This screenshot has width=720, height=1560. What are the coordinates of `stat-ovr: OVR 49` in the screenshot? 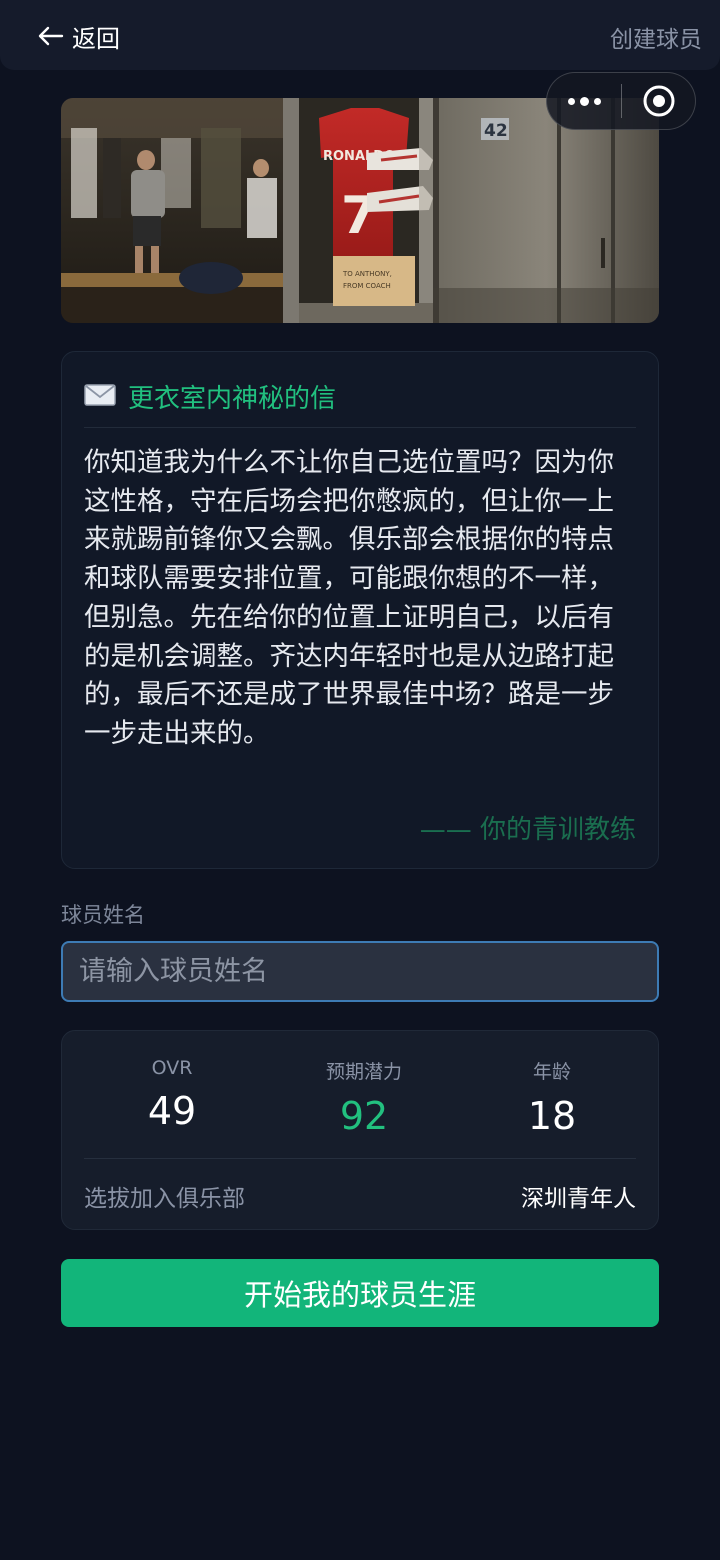 It's located at (172, 1095).